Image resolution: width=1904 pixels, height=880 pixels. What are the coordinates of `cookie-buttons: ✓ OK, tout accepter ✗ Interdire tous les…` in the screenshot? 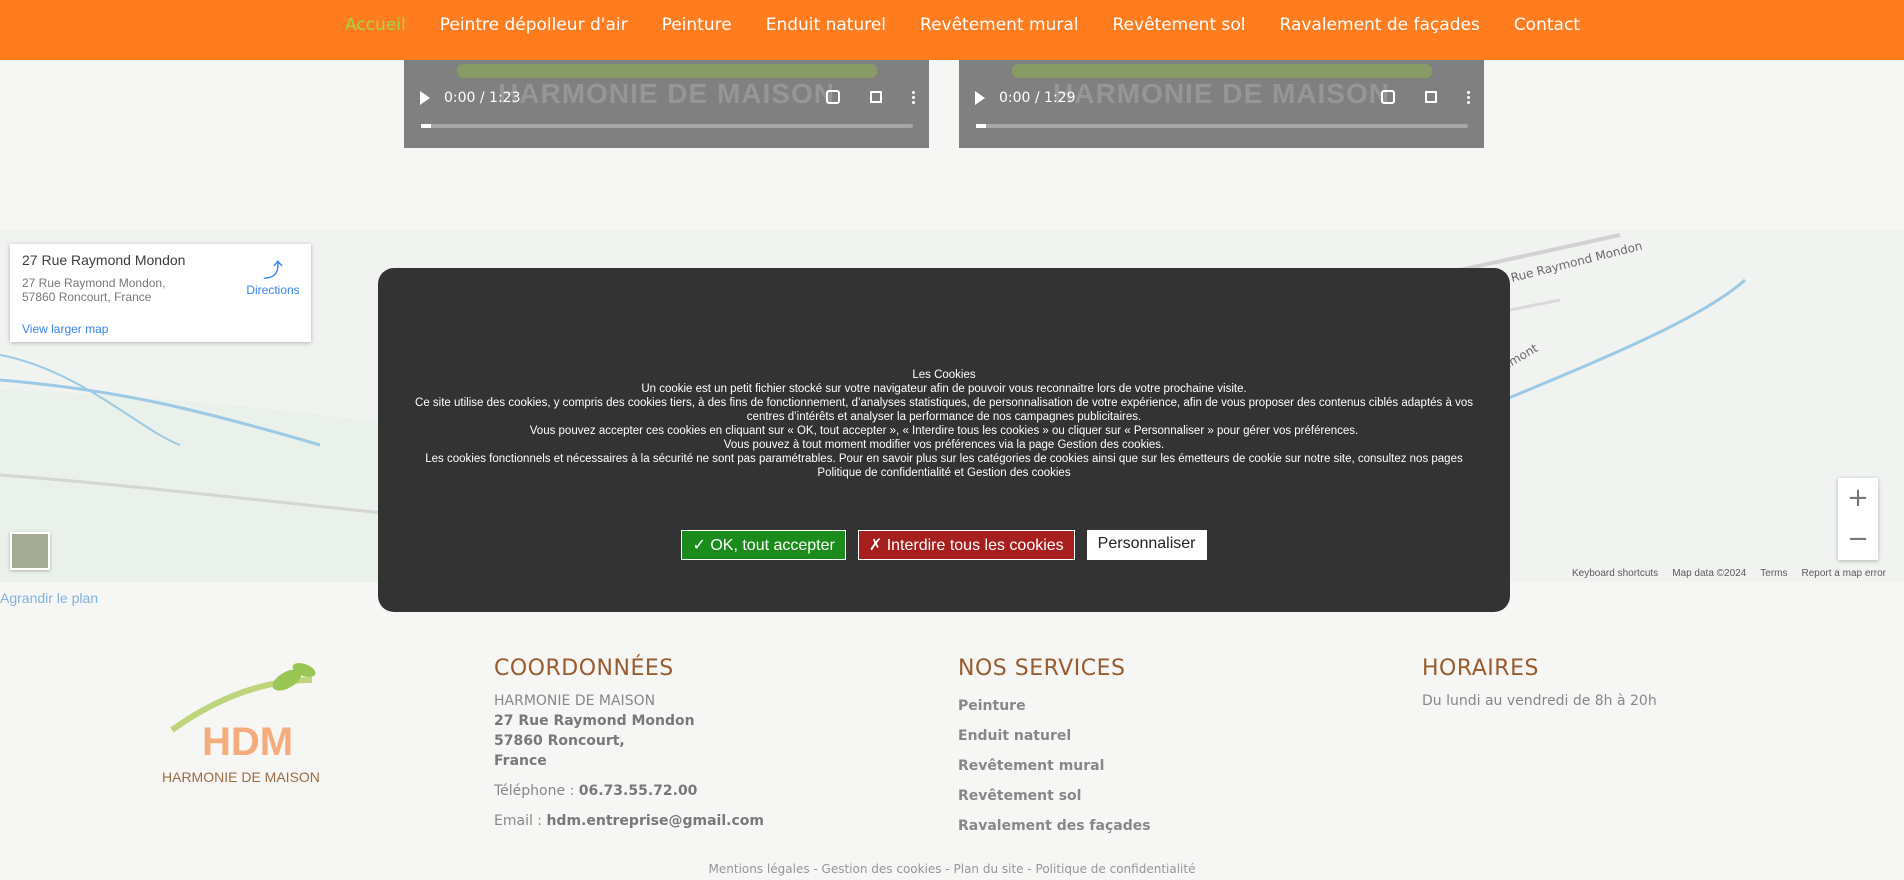 It's located at (944, 545).